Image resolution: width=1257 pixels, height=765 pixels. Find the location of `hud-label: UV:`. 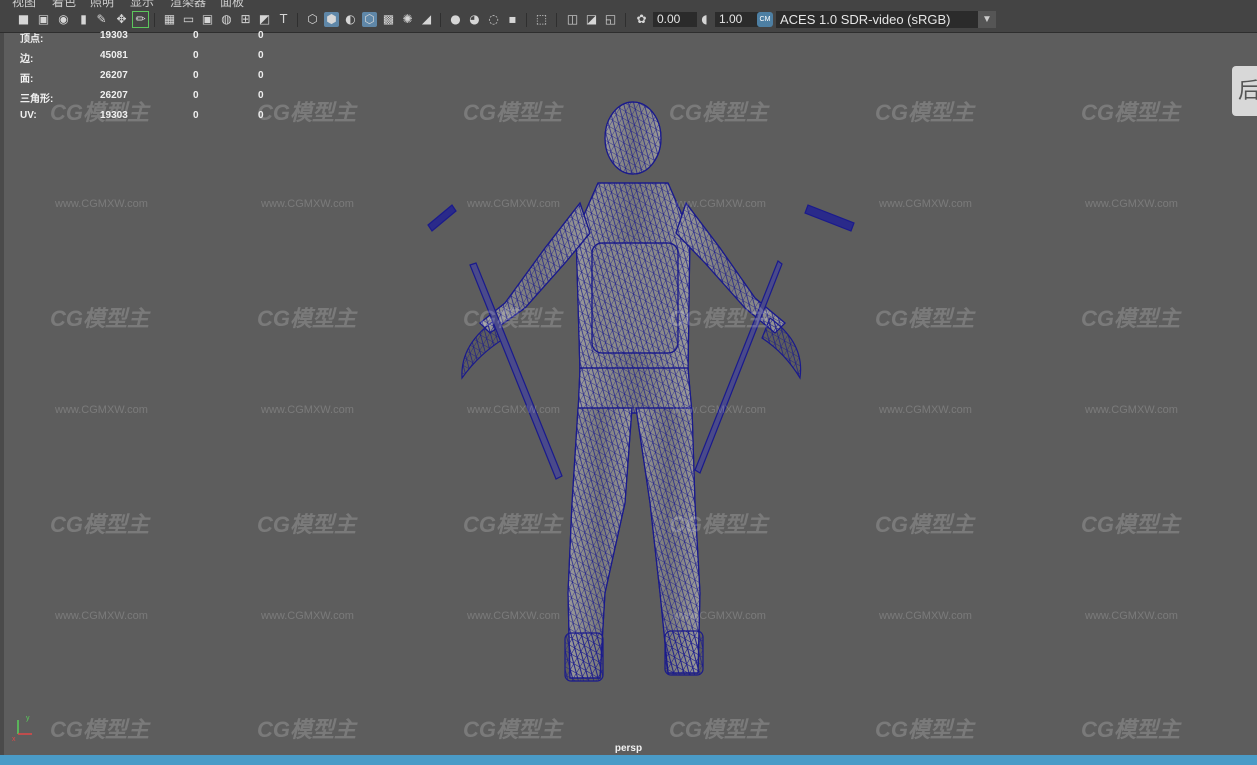

hud-label: UV: is located at coordinates (28, 115).